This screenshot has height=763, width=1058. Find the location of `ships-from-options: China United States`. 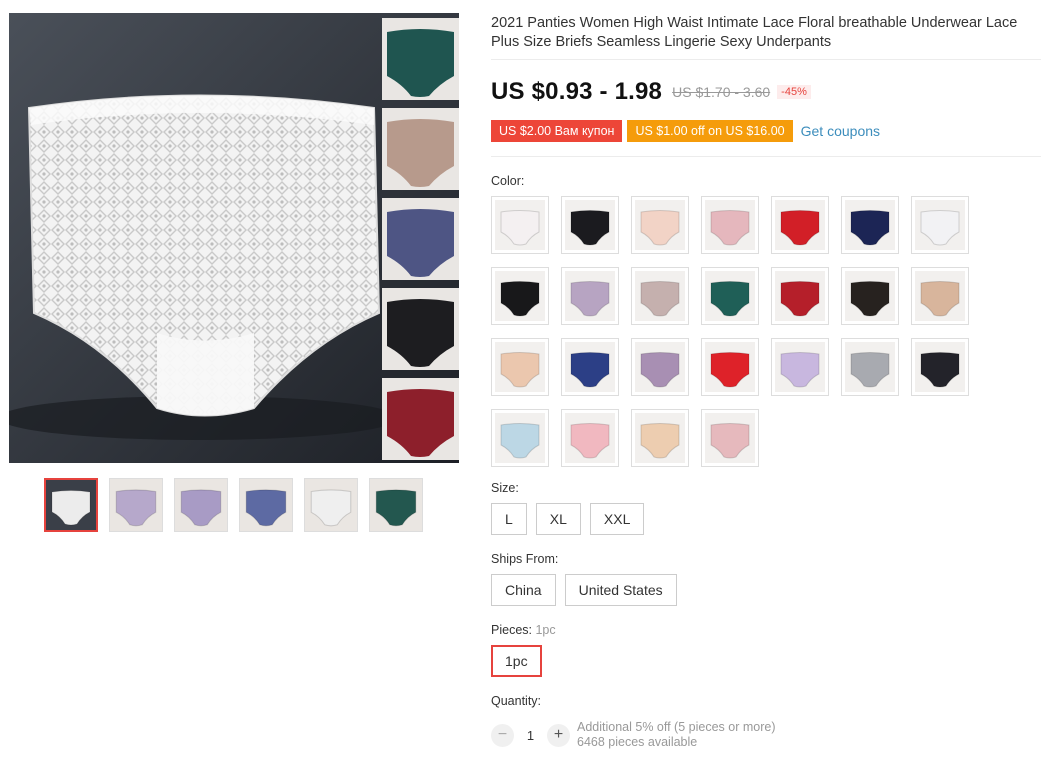

ships-from-options: China United States is located at coordinates (584, 590).